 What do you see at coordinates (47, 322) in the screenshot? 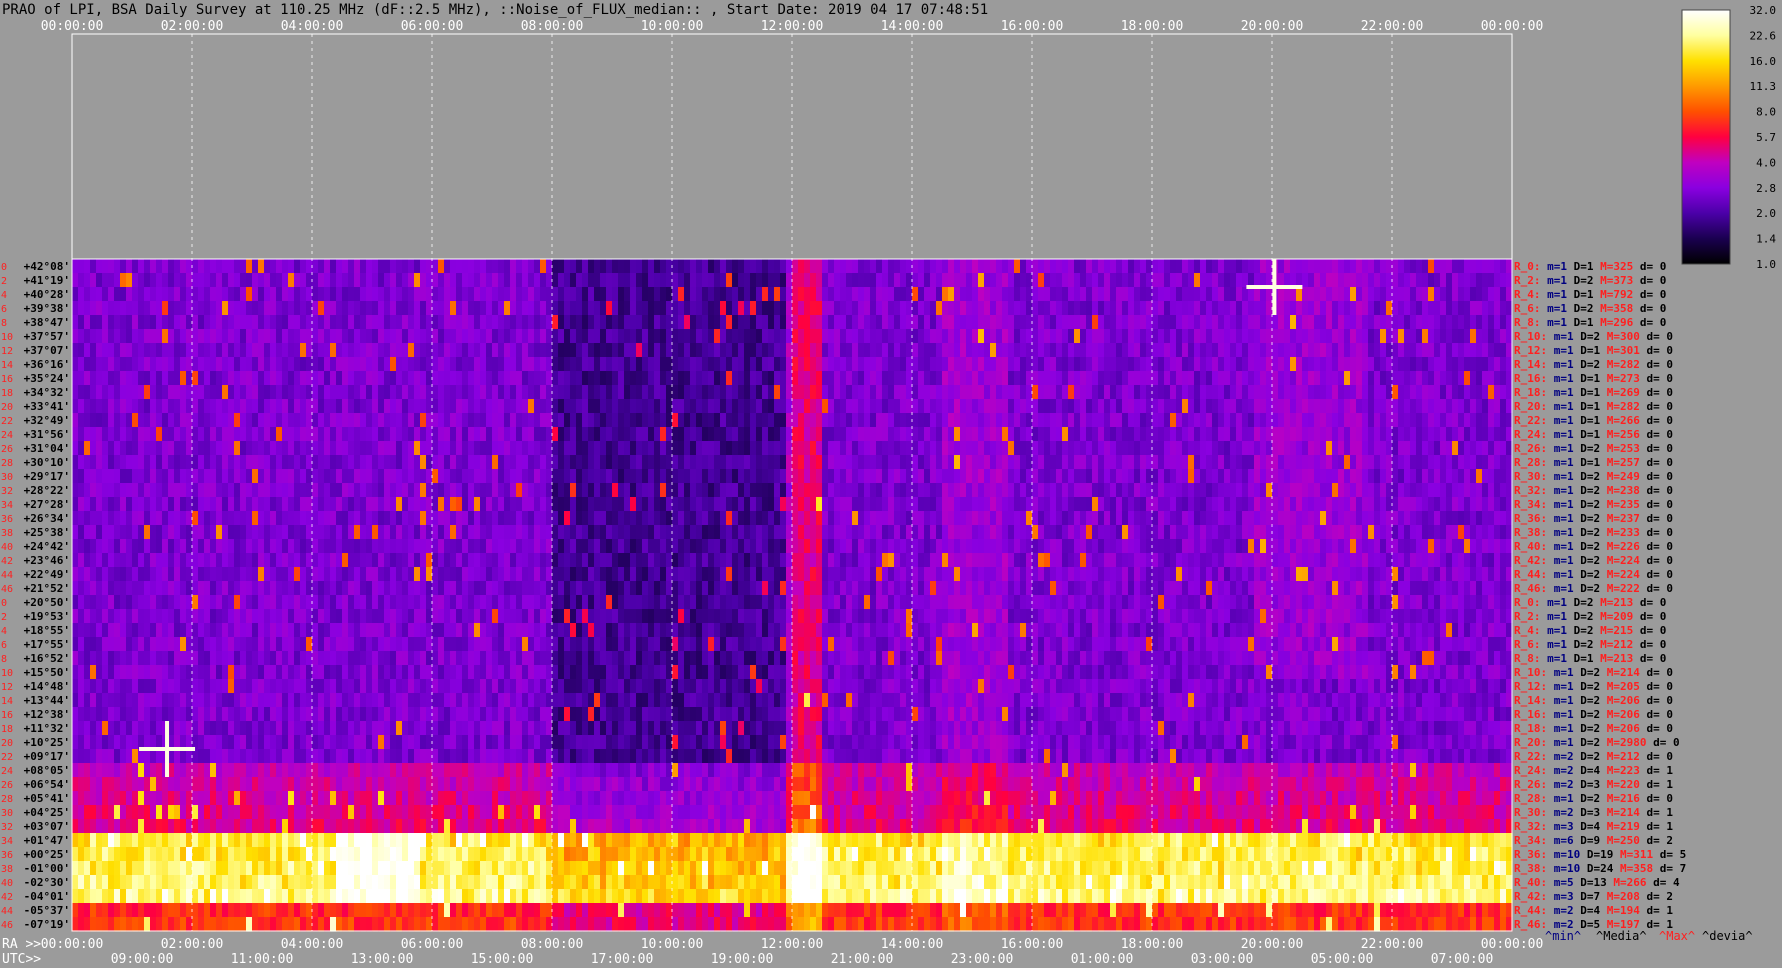
I see `declination-label: +38°47'` at bounding box center [47, 322].